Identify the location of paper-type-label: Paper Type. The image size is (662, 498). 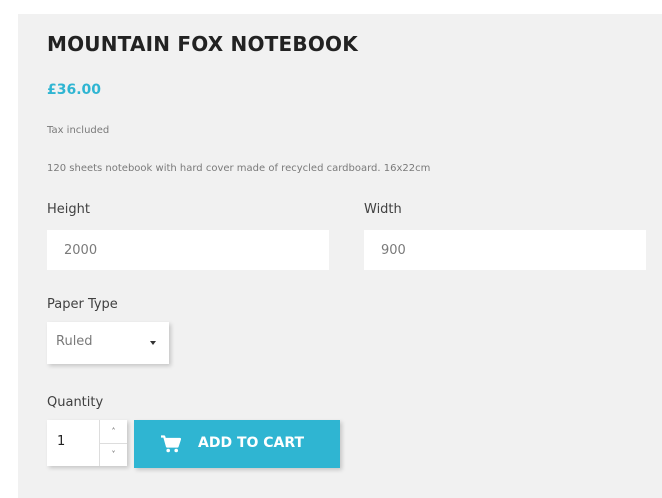
(82, 304).